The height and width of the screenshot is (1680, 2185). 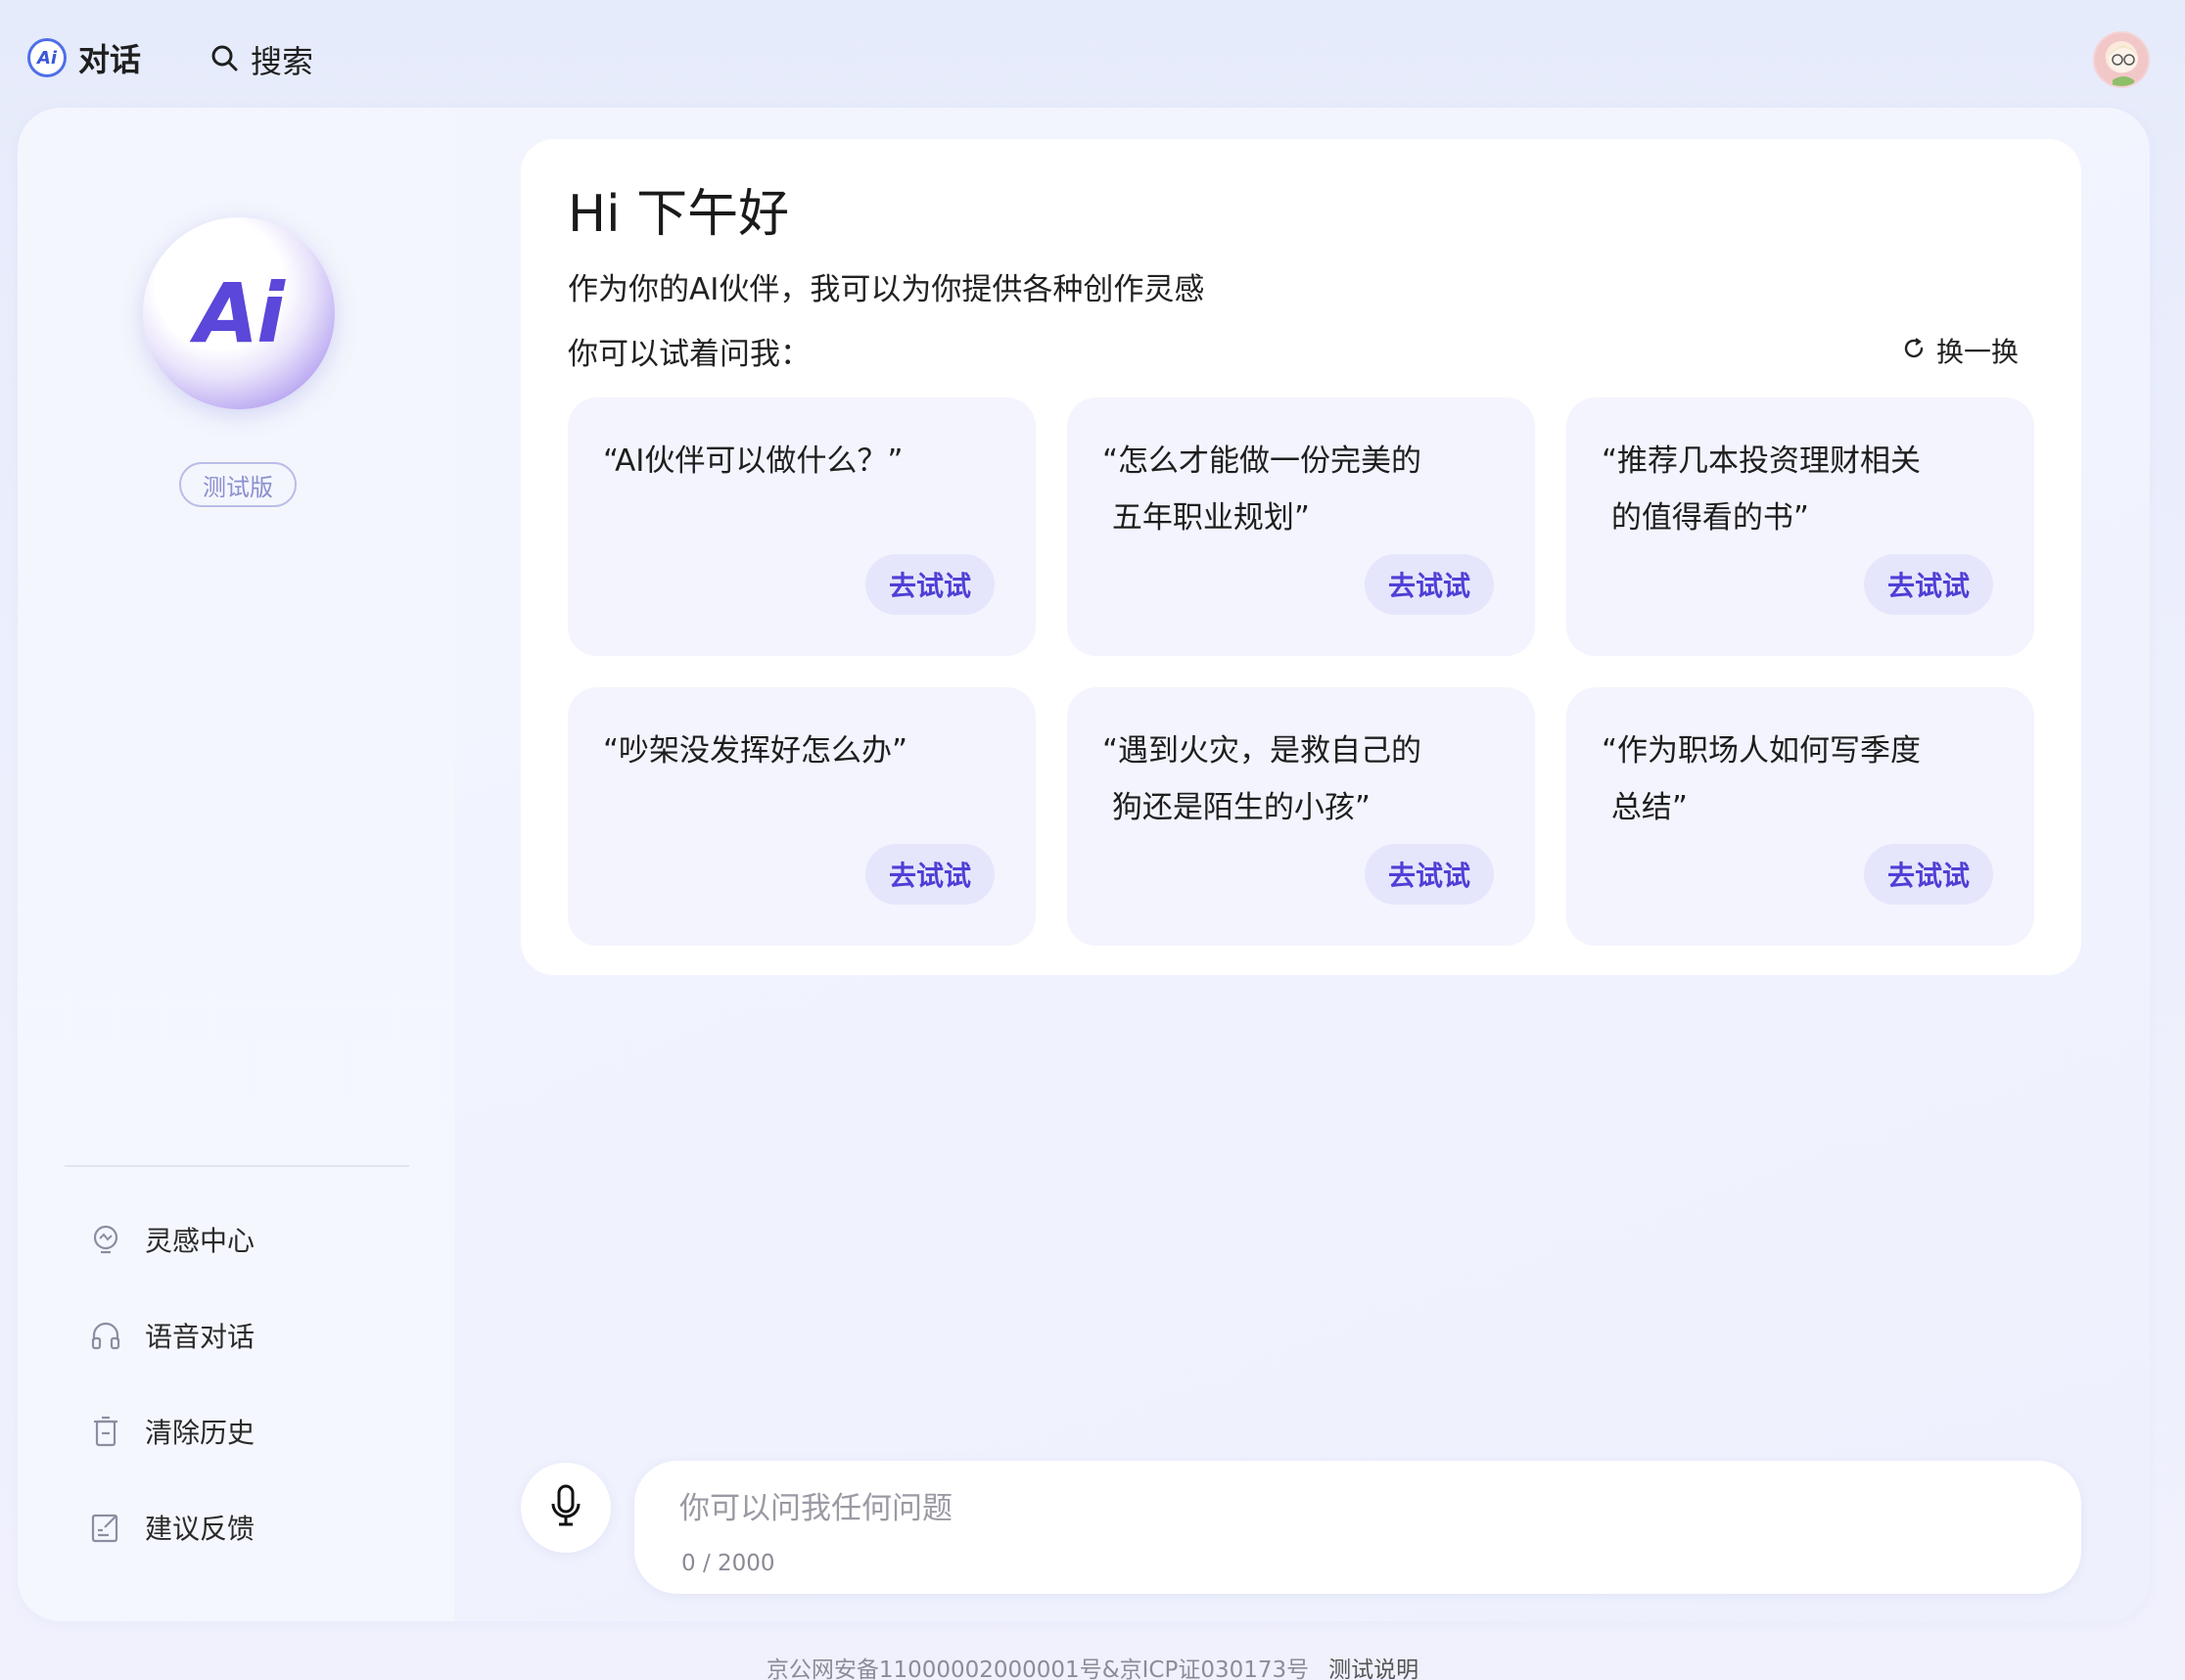 I want to click on ai-orb-text: Ai, so click(x=240, y=313).